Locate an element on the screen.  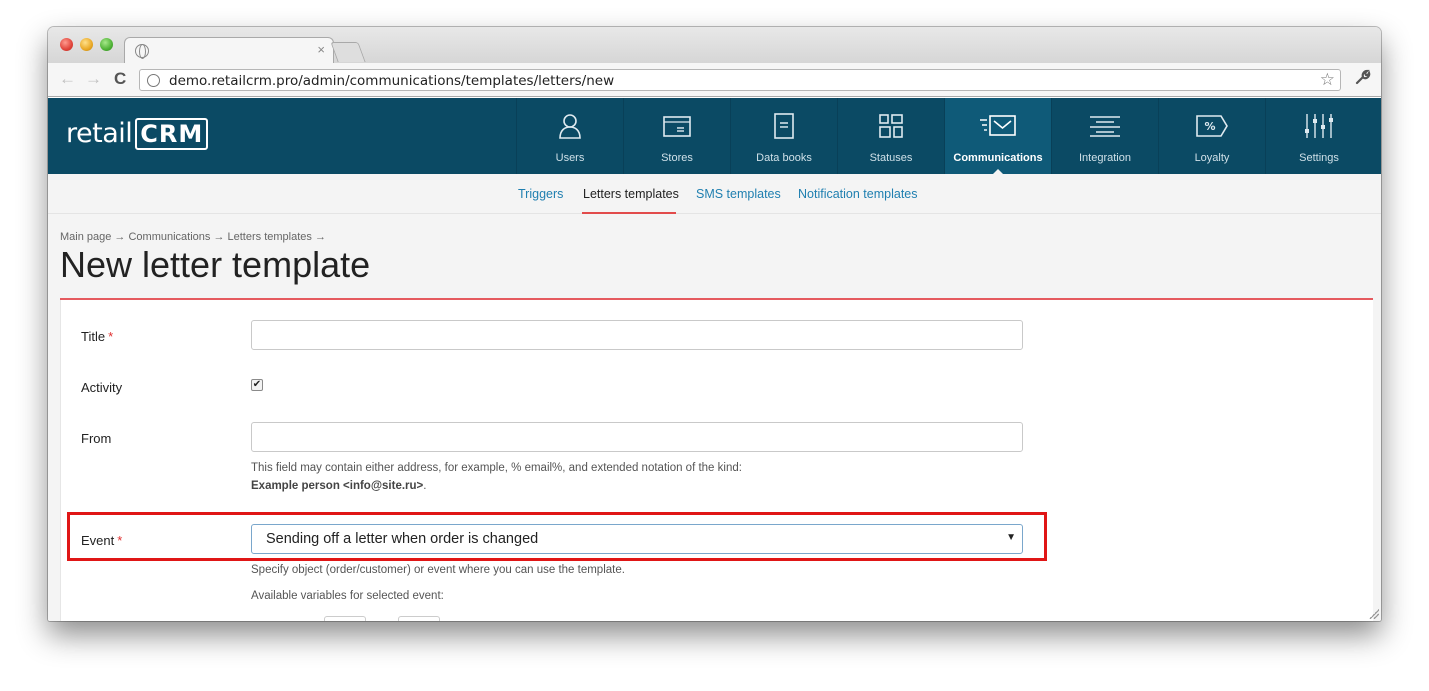
percent-tag-icon: % is located at coordinates (1212, 126).